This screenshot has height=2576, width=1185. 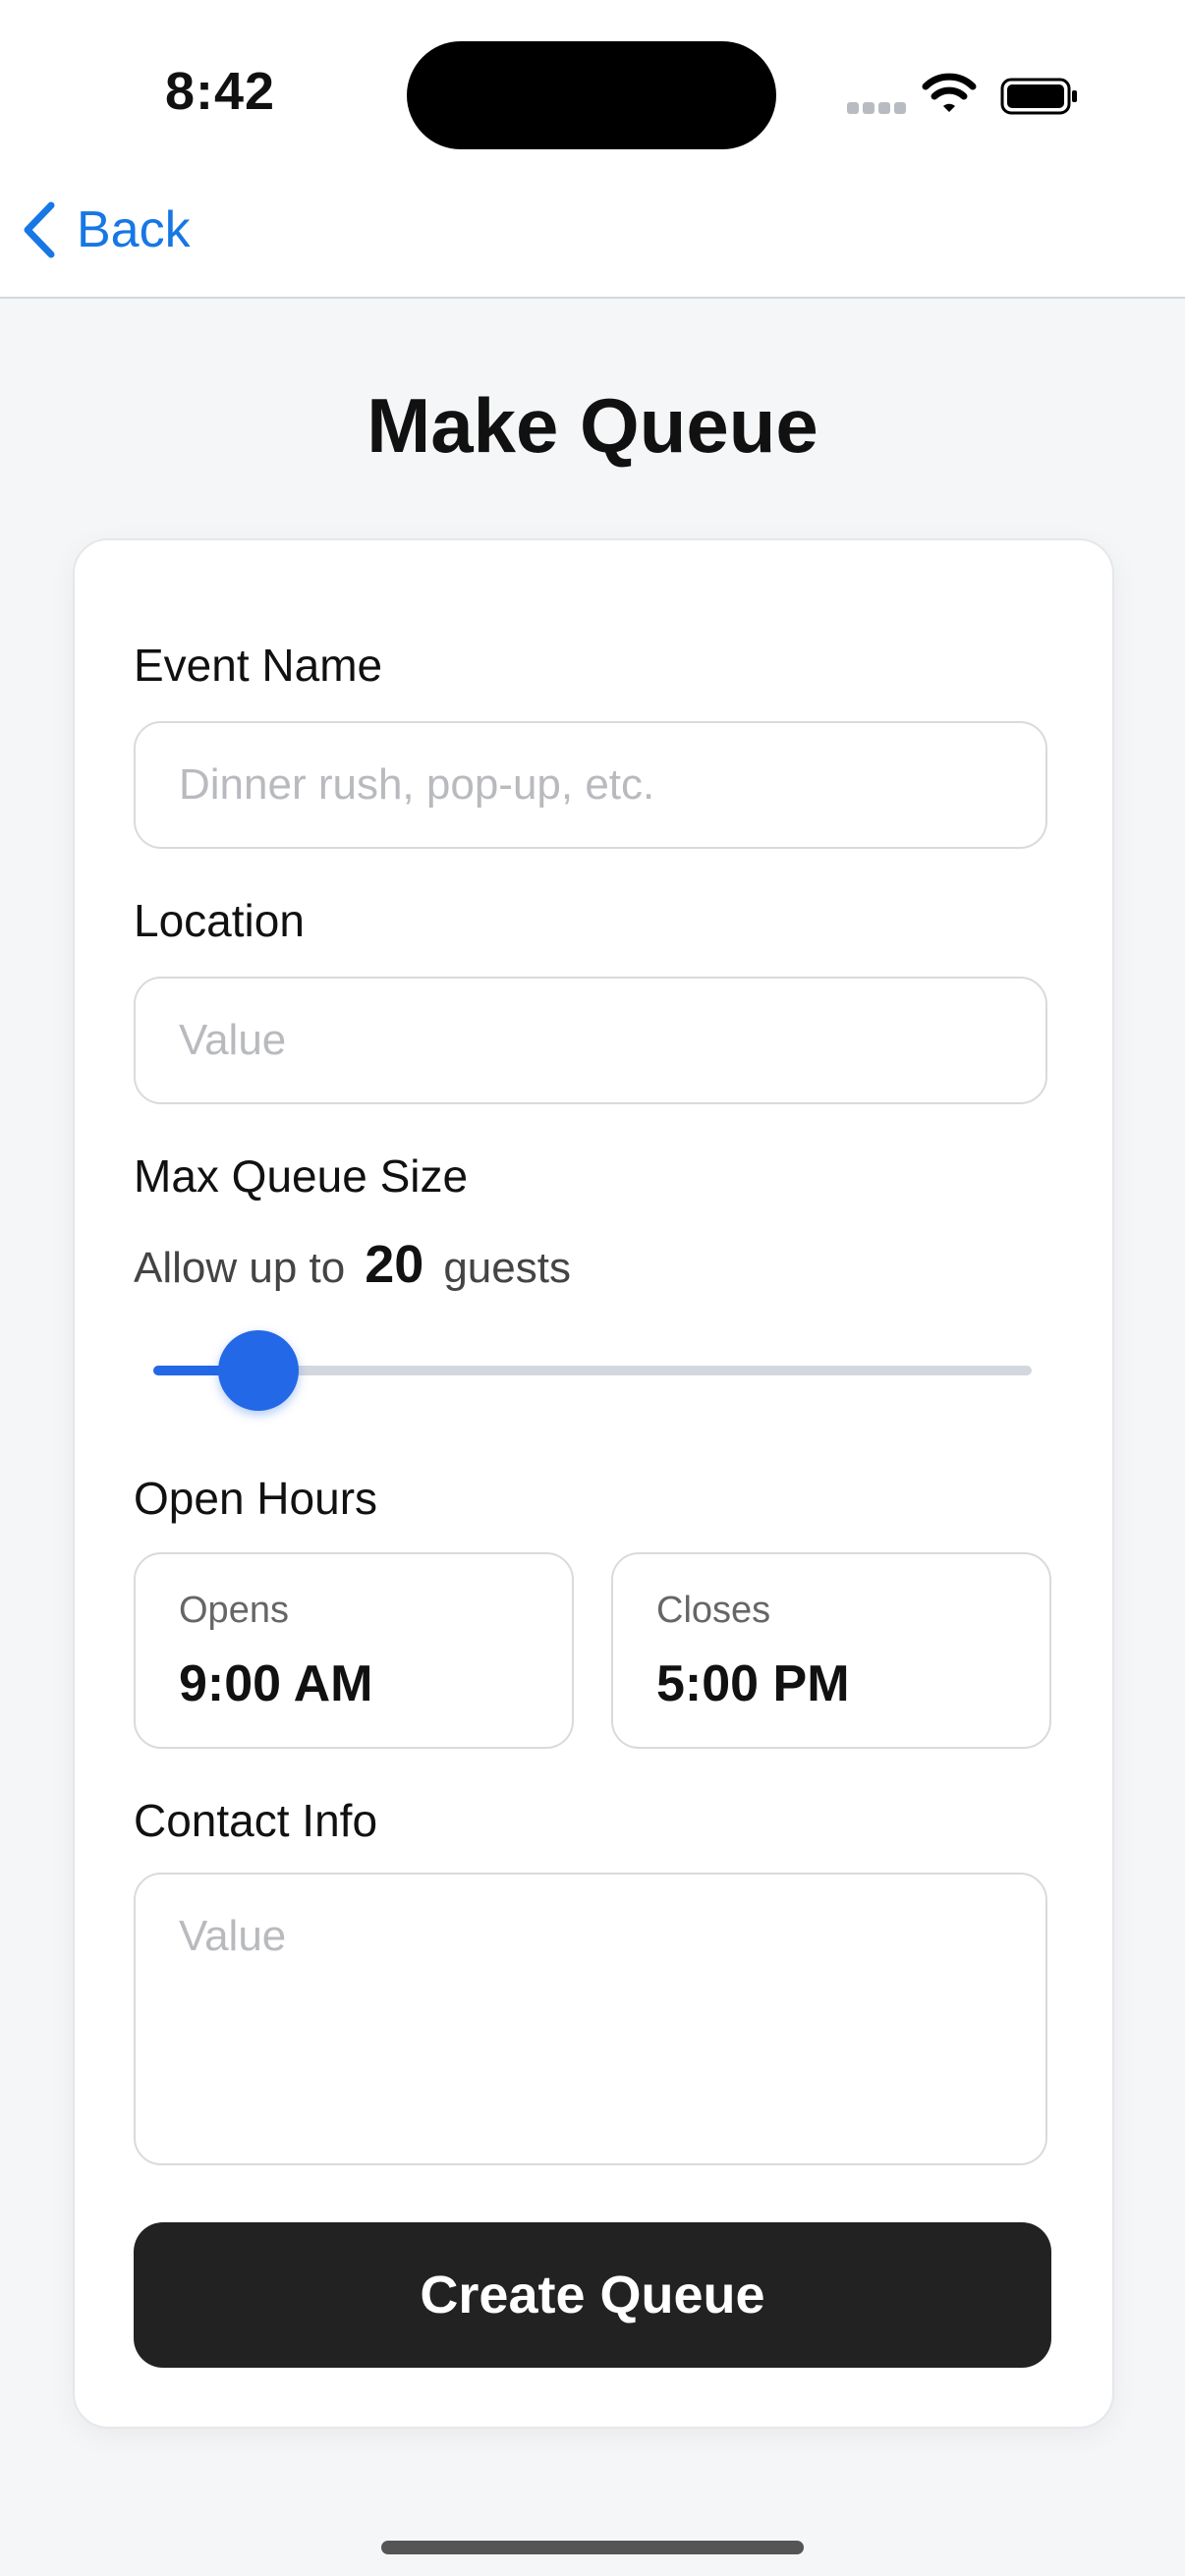 What do you see at coordinates (221, 91) in the screenshot?
I see `status-time: 8:42` at bounding box center [221, 91].